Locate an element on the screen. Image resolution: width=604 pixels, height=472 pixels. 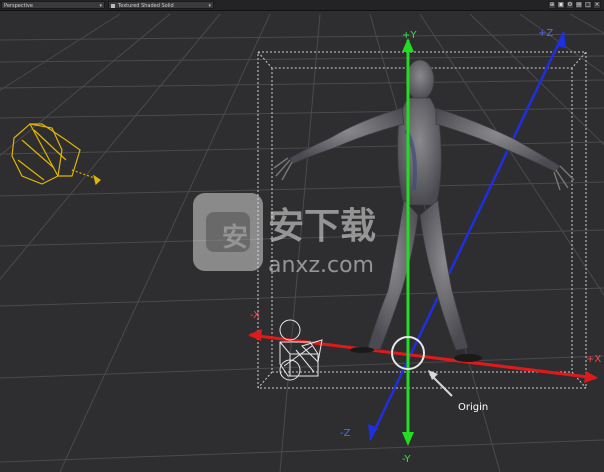
x-axis-positive-arrow-icon is located at coordinates (591, 377).